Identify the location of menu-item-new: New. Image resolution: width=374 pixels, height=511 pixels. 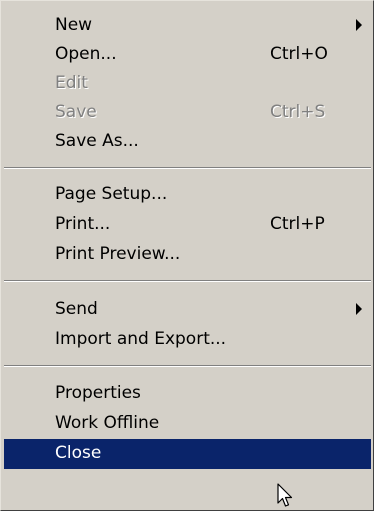
(187, 25).